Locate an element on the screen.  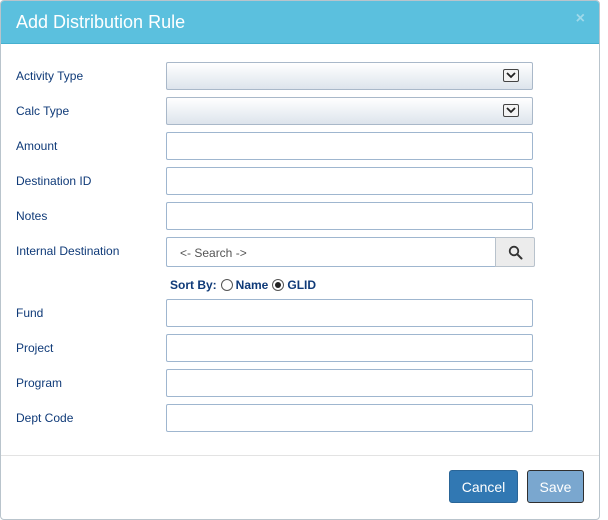
sort-by-label: Sort By: is located at coordinates (193, 285).